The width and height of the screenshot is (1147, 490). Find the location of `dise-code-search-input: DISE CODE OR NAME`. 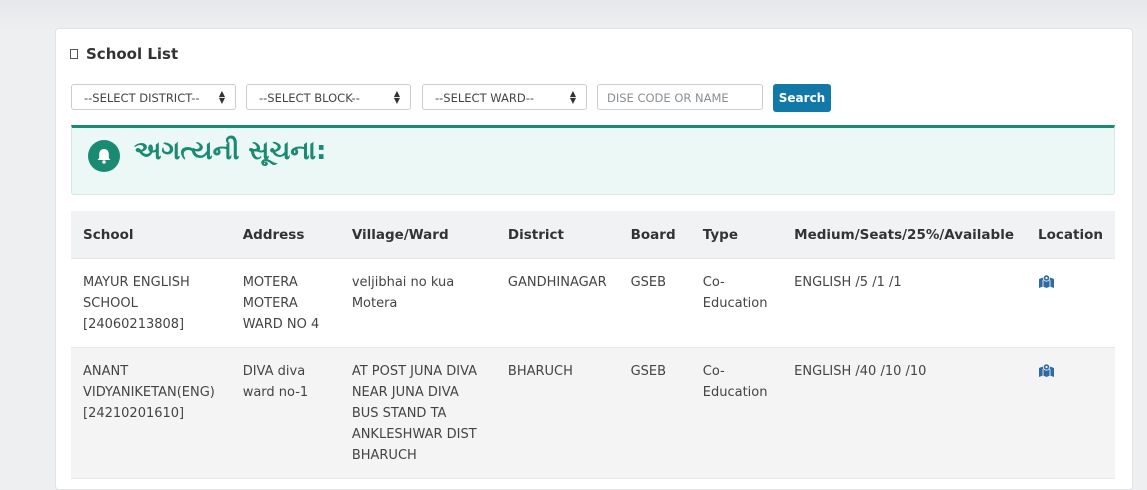

dise-code-search-input: DISE CODE OR NAME is located at coordinates (680, 97).